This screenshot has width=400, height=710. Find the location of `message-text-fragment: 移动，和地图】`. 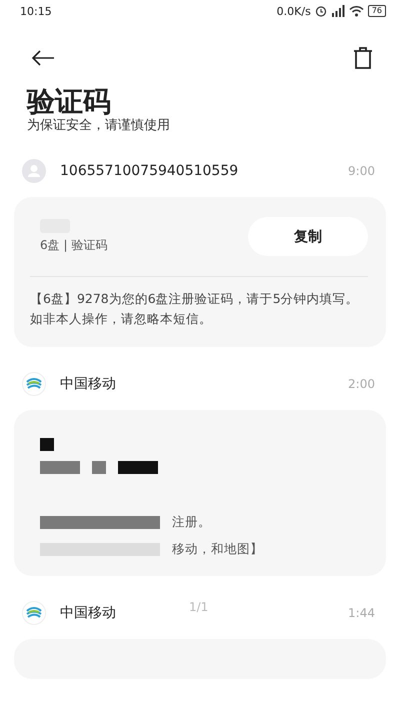

message-text-fragment: 移动，和地图】 is located at coordinates (217, 549).